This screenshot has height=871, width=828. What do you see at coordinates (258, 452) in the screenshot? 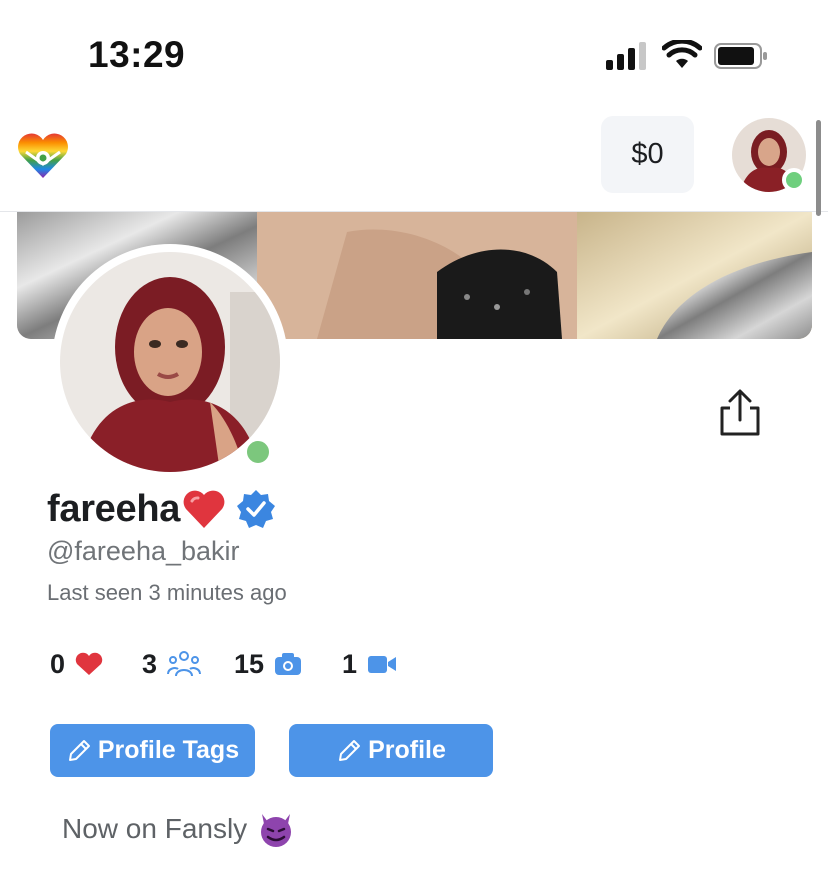
I see `profile-online-indicator` at bounding box center [258, 452].